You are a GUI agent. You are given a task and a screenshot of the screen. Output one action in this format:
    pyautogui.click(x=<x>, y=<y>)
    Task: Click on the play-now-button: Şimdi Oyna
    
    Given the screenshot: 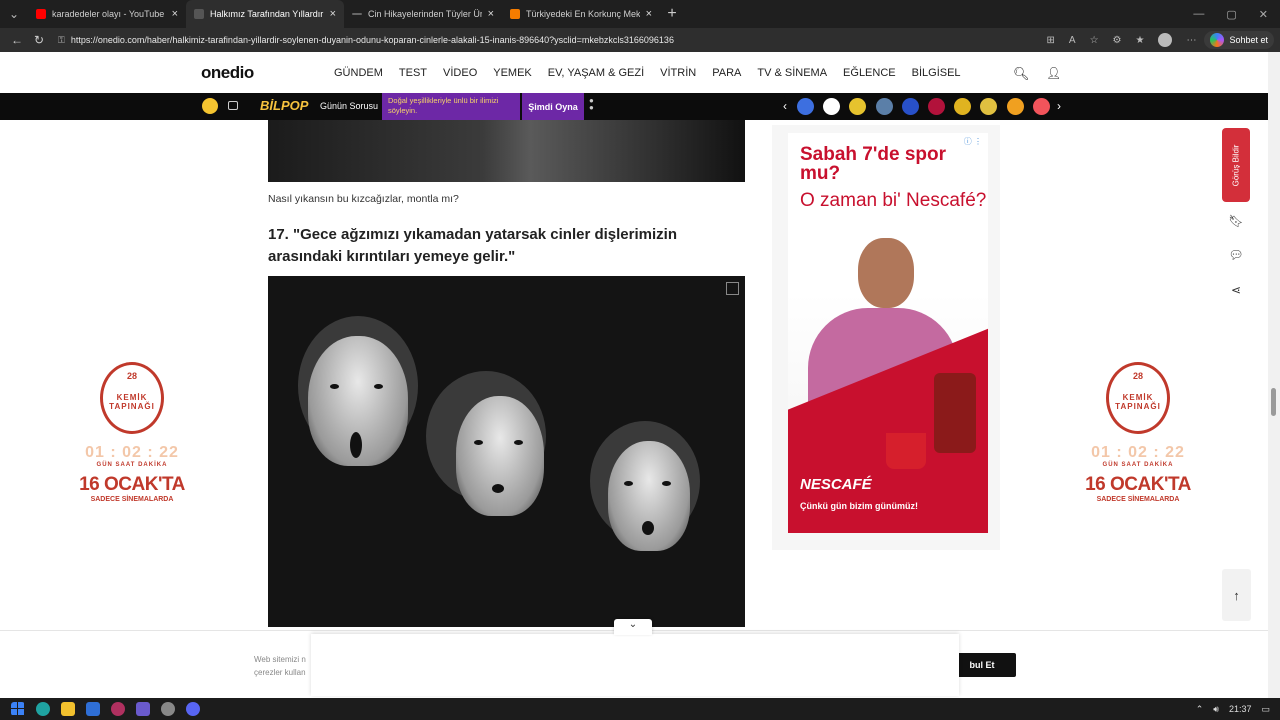 What is the action you would take?
    pyautogui.click(x=553, y=106)
    